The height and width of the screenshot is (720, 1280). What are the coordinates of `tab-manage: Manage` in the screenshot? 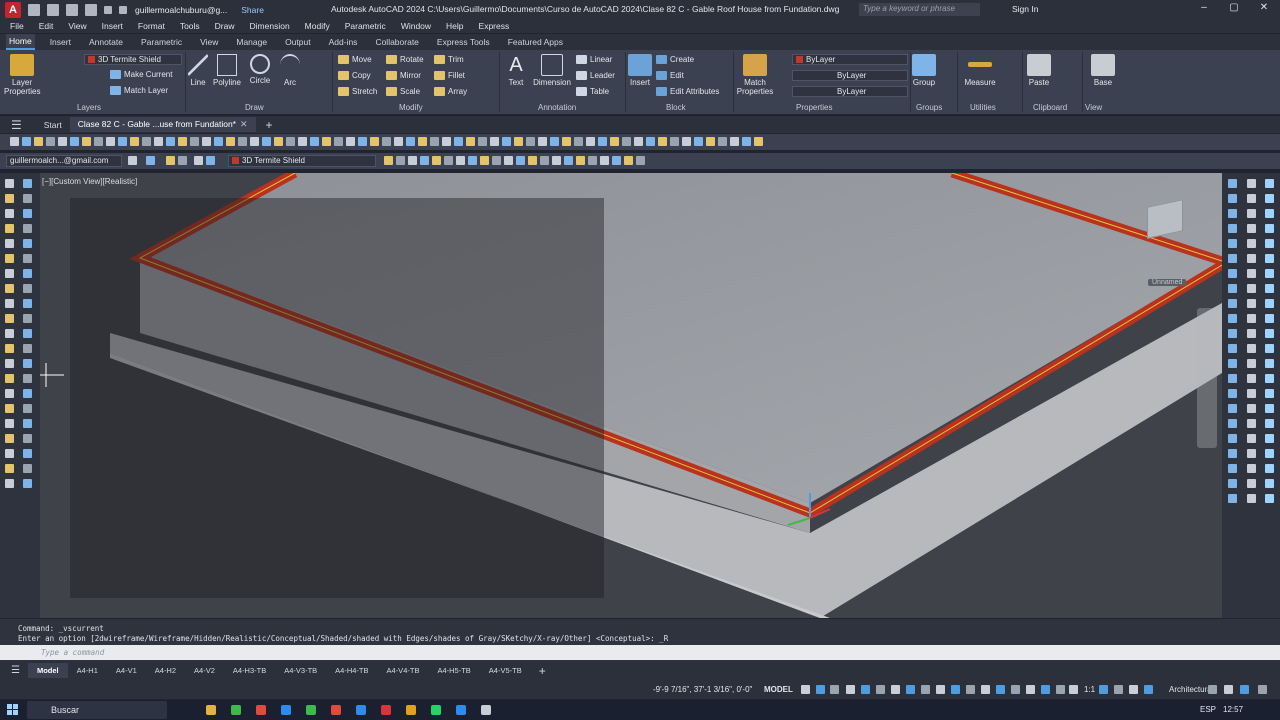 It's located at (251, 42).